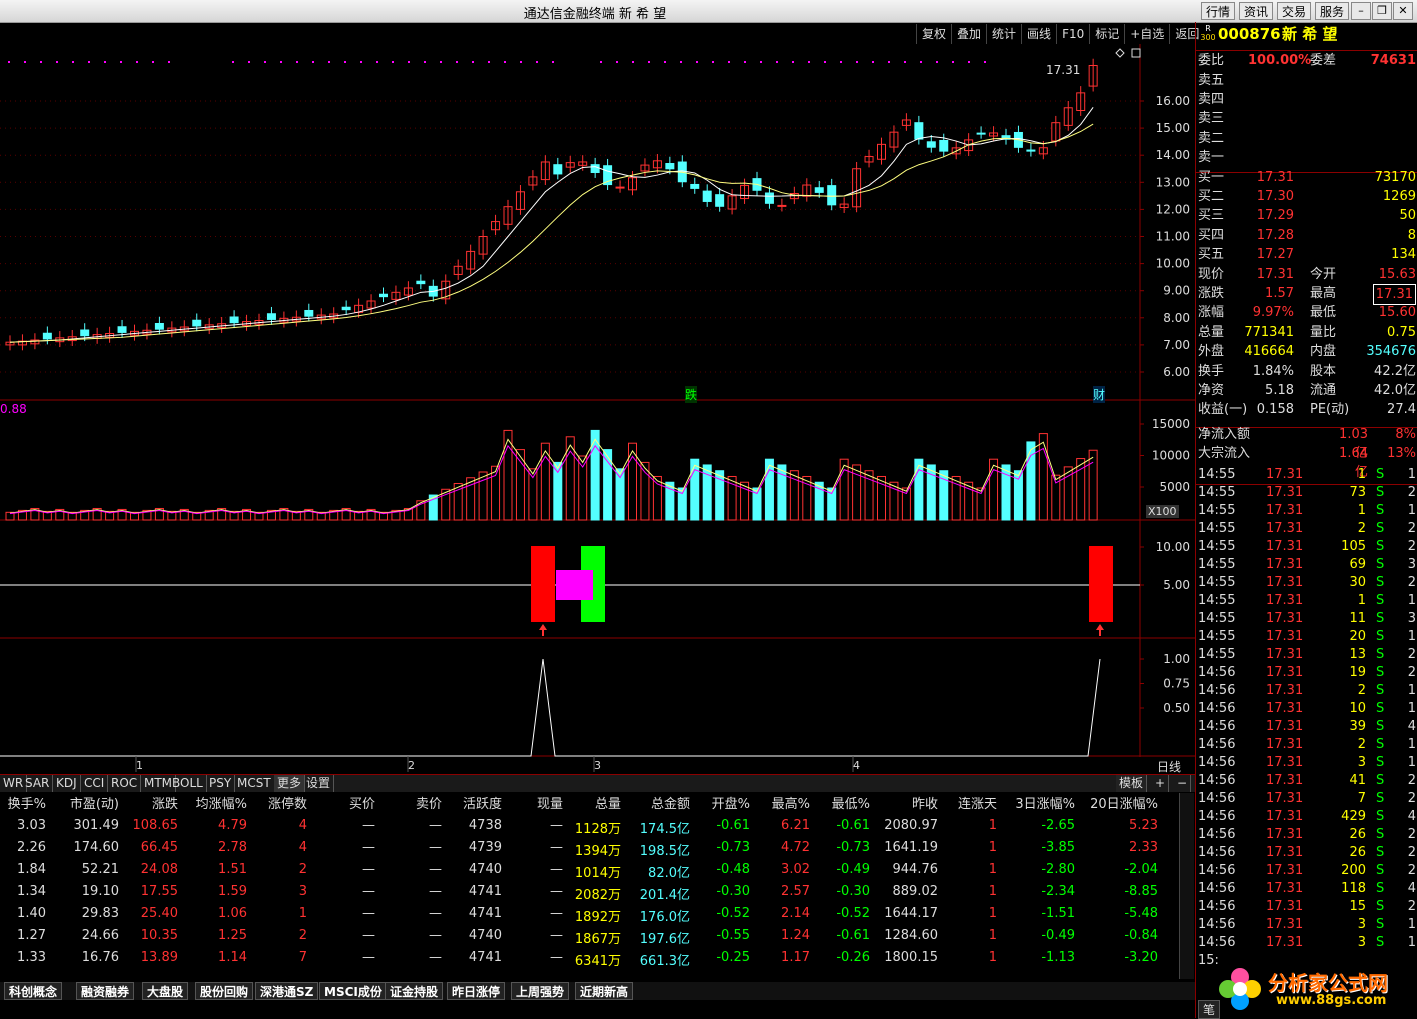 This screenshot has width=1417, height=1019. Describe the element at coordinates (125, 783) in the screenshot. I see `indicator-tab-roc: ROC` at that location.